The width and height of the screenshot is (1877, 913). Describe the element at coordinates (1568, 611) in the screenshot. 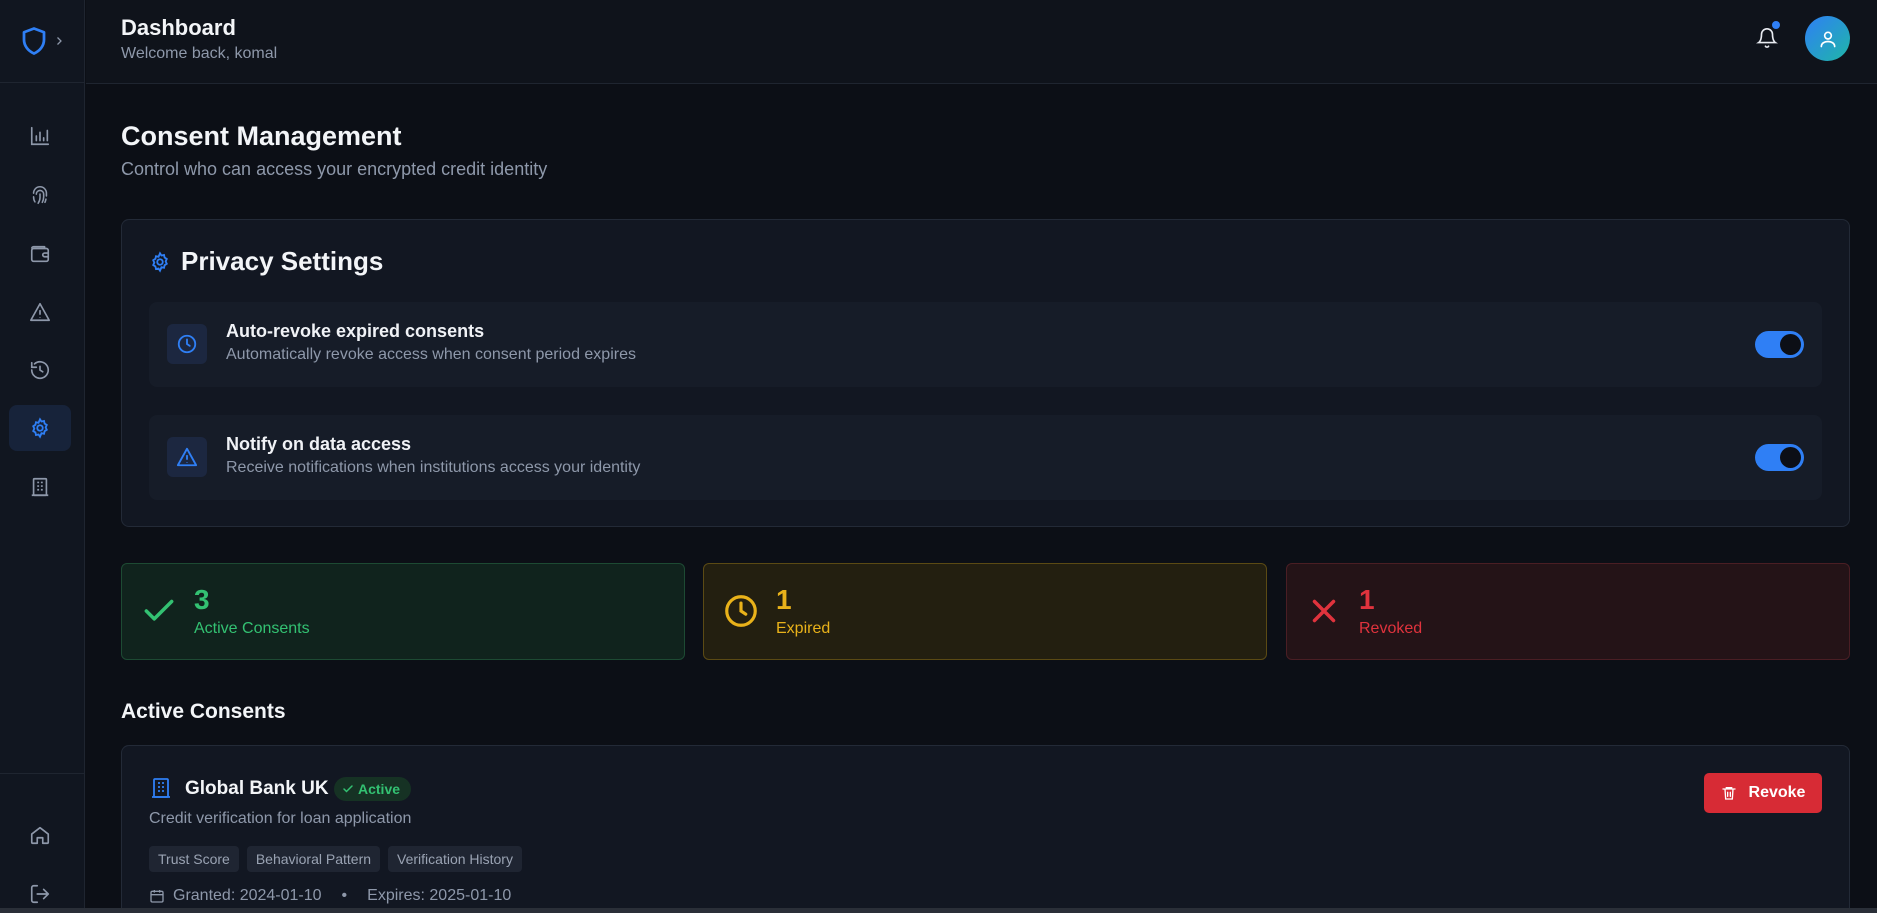

I see `stat-revoked: 1 Revoked` at that location.